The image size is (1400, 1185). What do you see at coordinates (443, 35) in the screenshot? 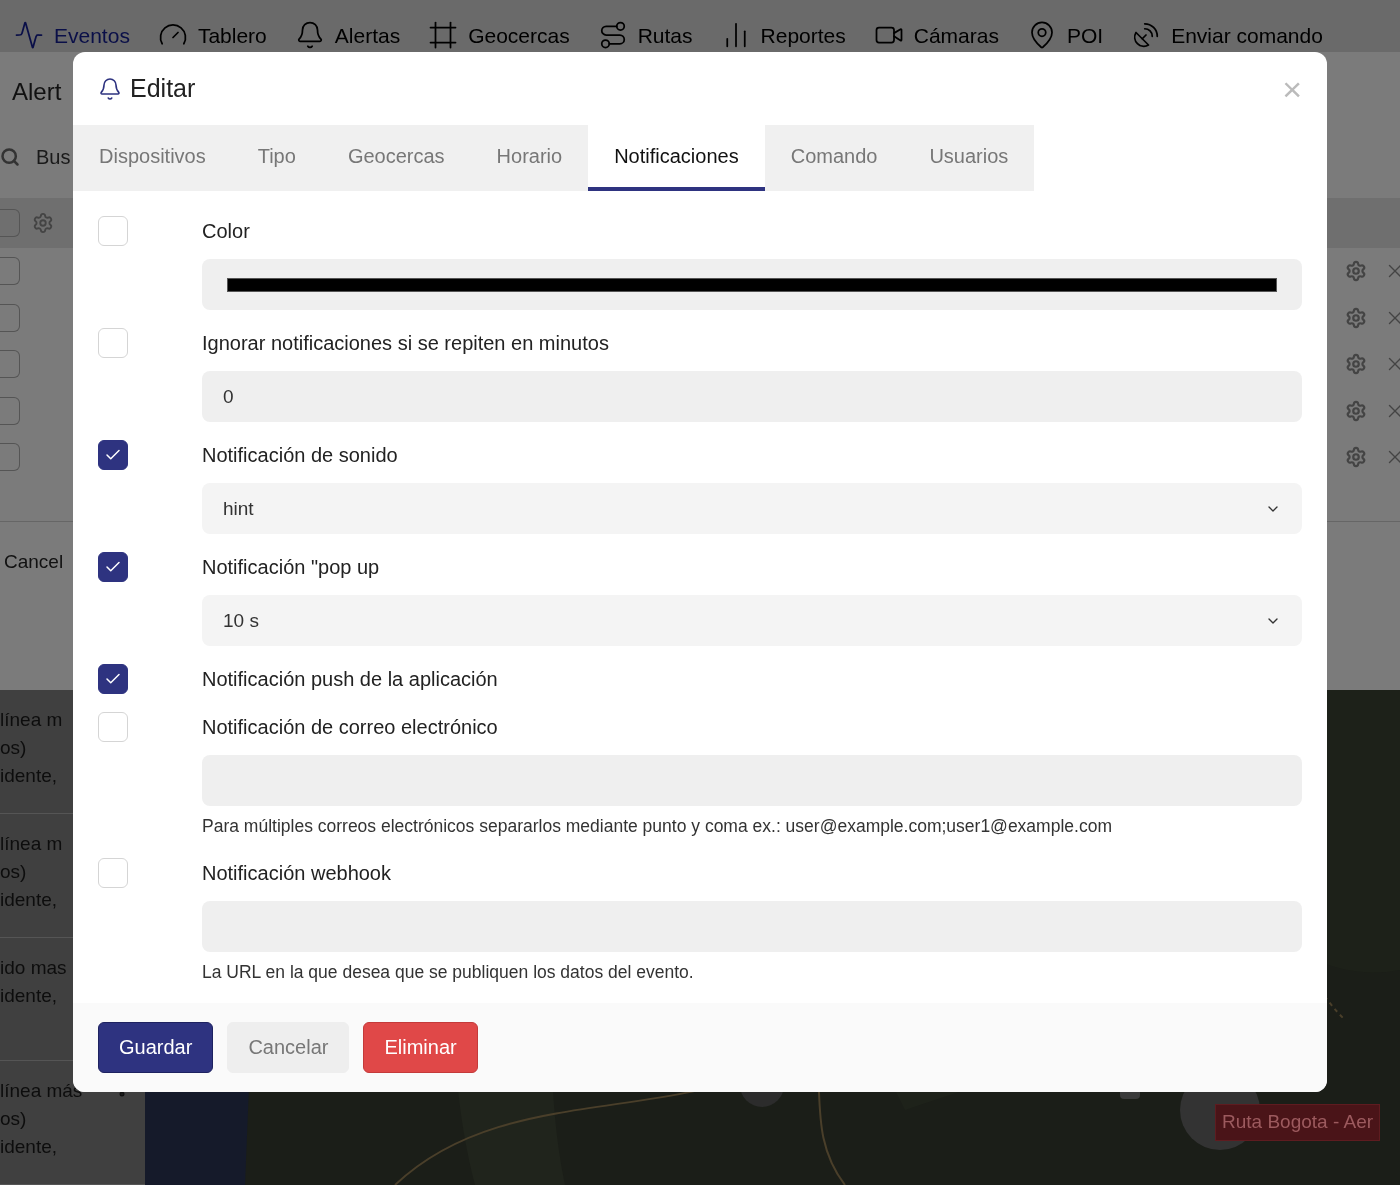
I see `frame-icon` at bounding box center [443, 35].